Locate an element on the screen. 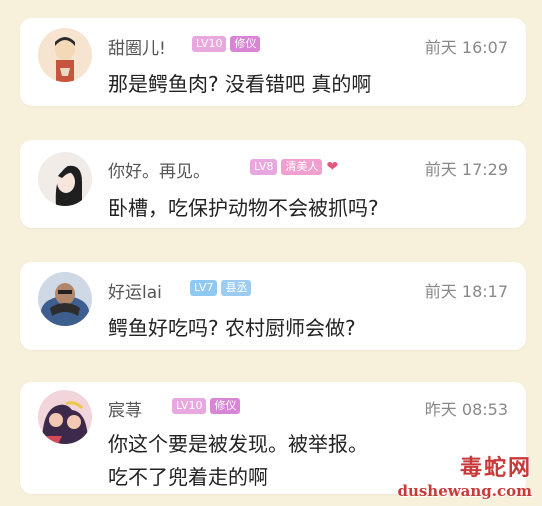 This screenshot has height=506, width=542. level-badge: LV7 is located at coordinates (204, 288).